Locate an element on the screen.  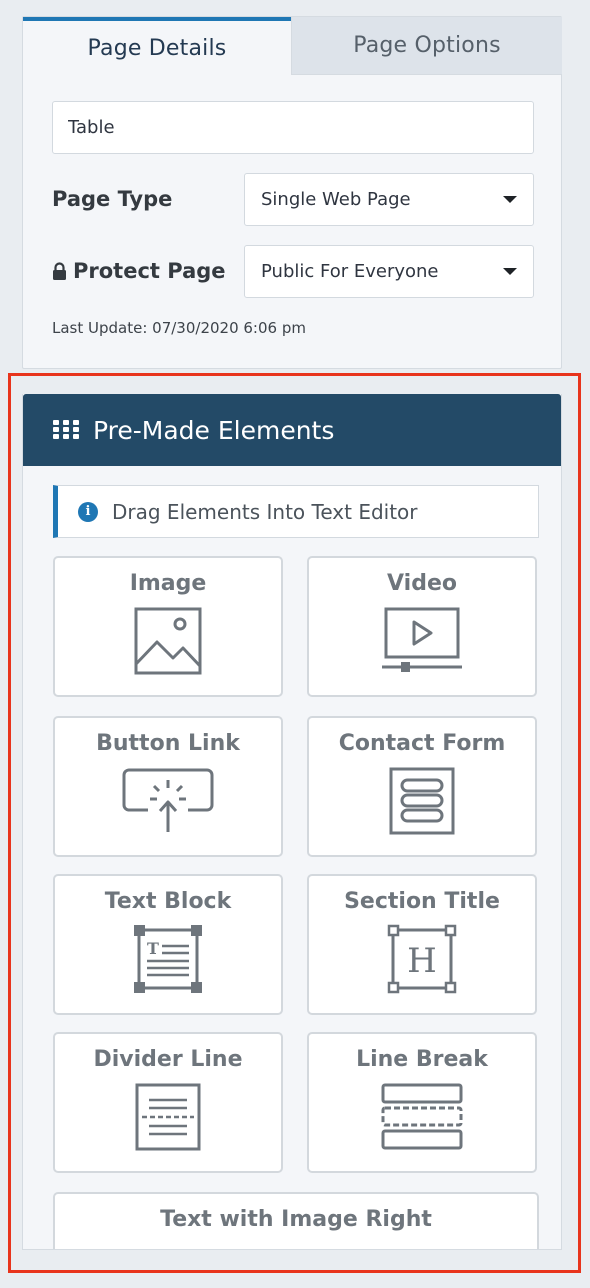
svg-text: H is located at coordinates (422, 961).